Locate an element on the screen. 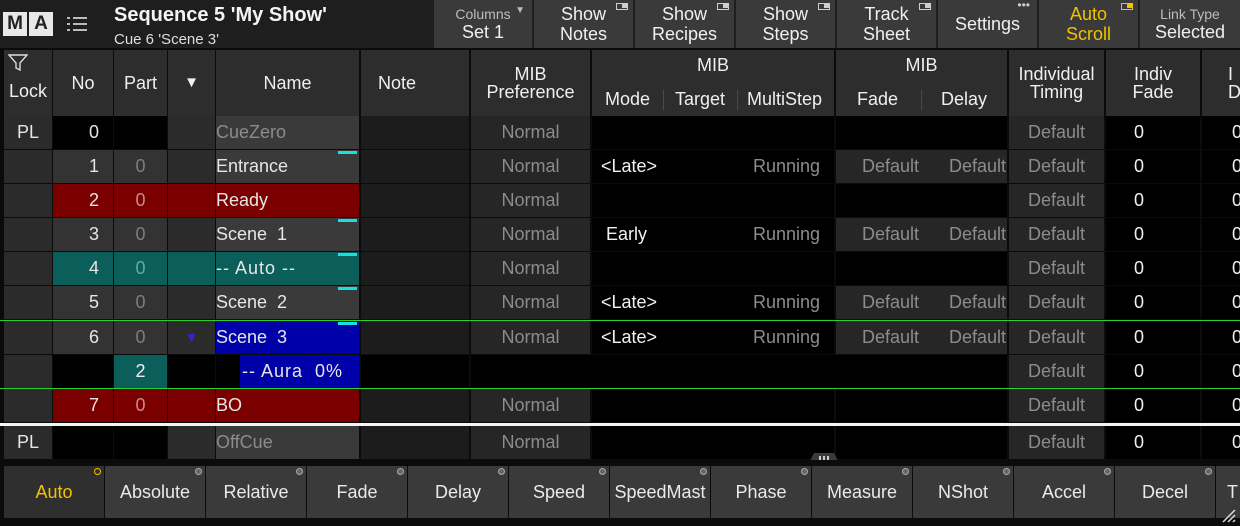  delay-button: Delay is located at coordinates (458, 492).